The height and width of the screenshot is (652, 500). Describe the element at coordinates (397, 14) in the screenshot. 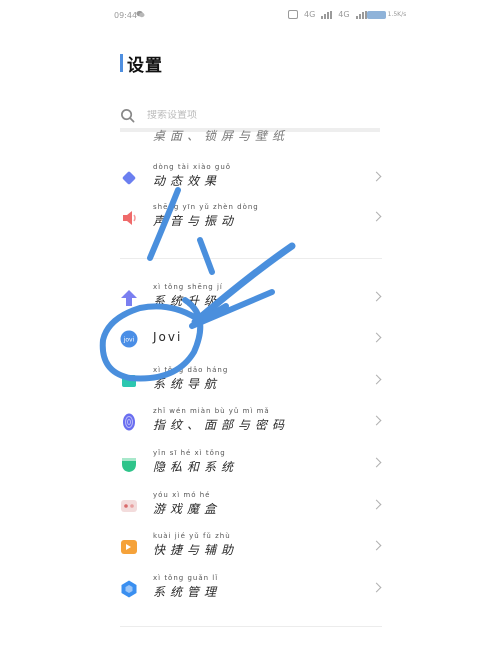

I see `network-speed: 1.5K/s` at that location.